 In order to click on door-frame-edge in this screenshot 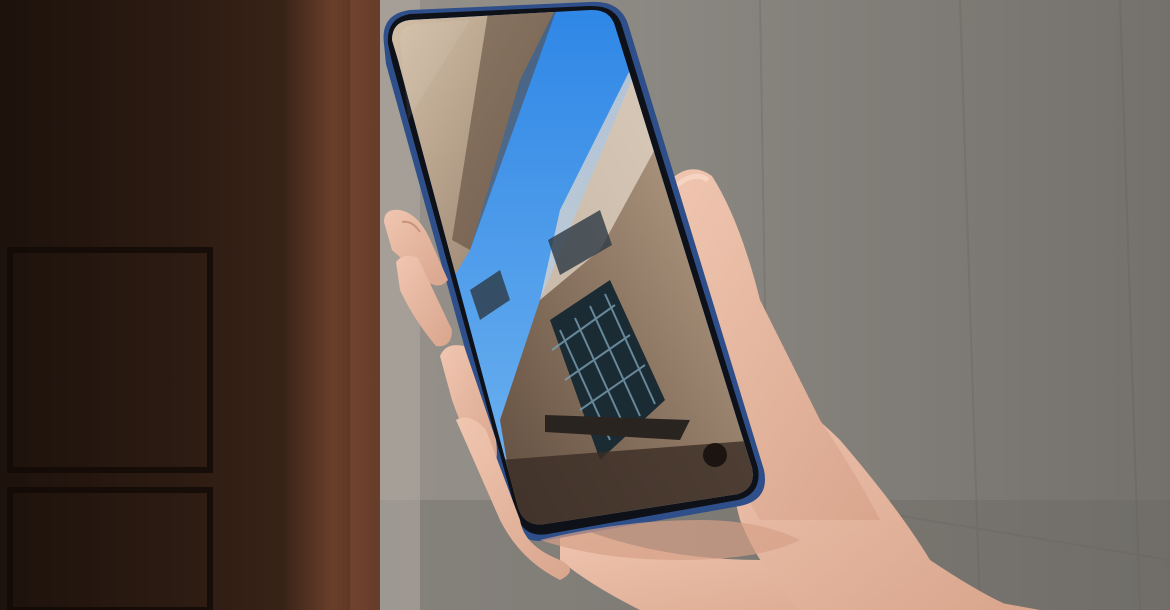, I will do `click(365, 305)`.